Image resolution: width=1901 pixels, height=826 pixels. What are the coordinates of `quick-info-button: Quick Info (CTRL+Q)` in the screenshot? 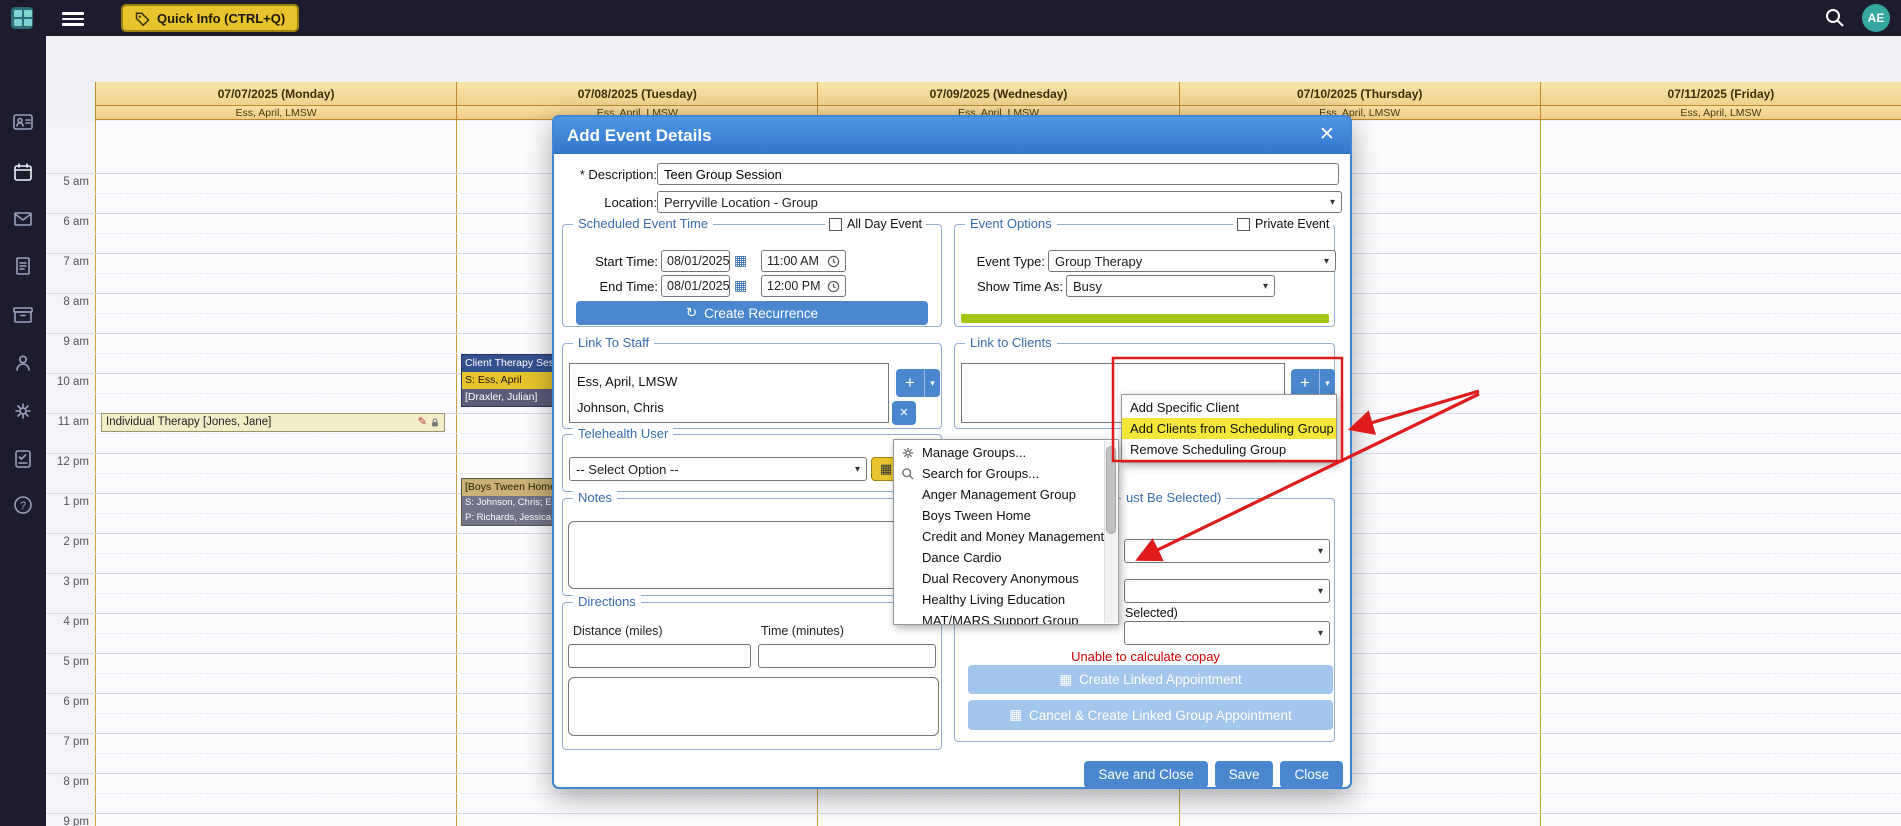 It's located at (210, 18).